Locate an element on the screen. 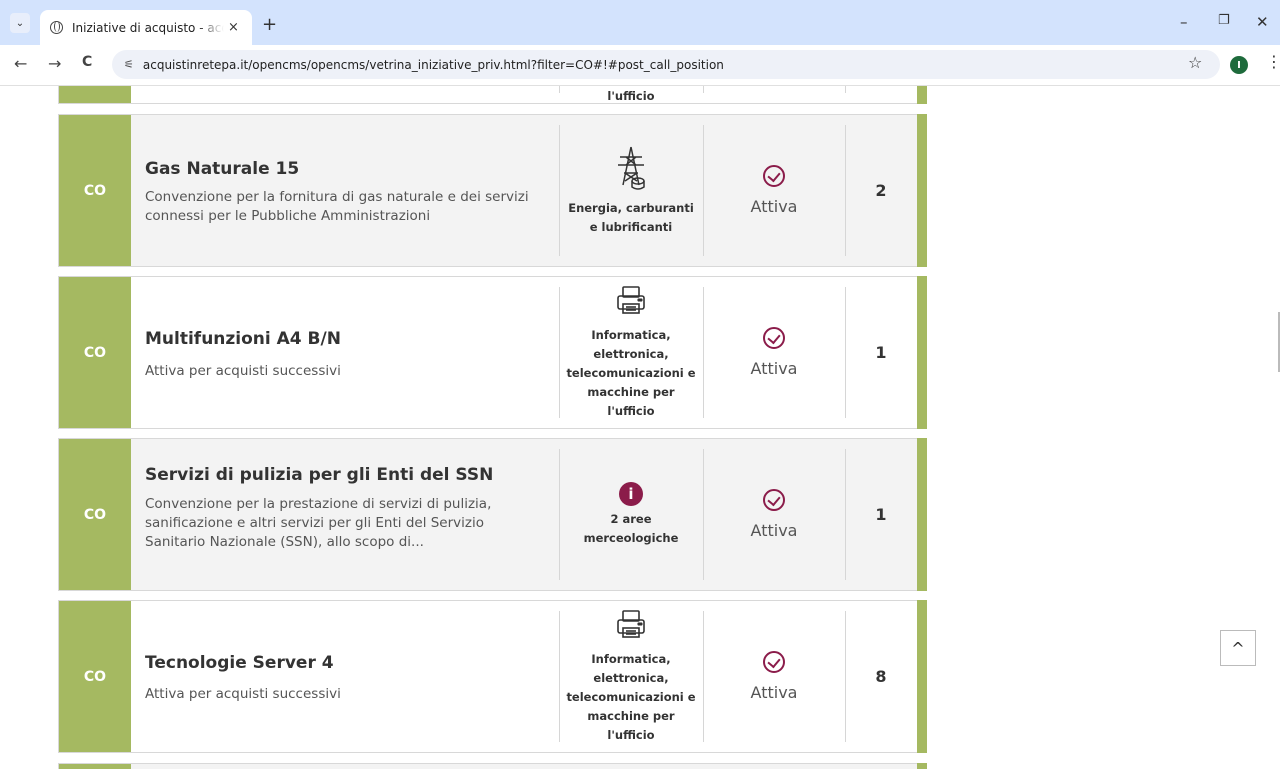 The width and height of the screenshot is (1280, 769). initiative-row-partial: l'ufficio is located at coordinates (492, 95).